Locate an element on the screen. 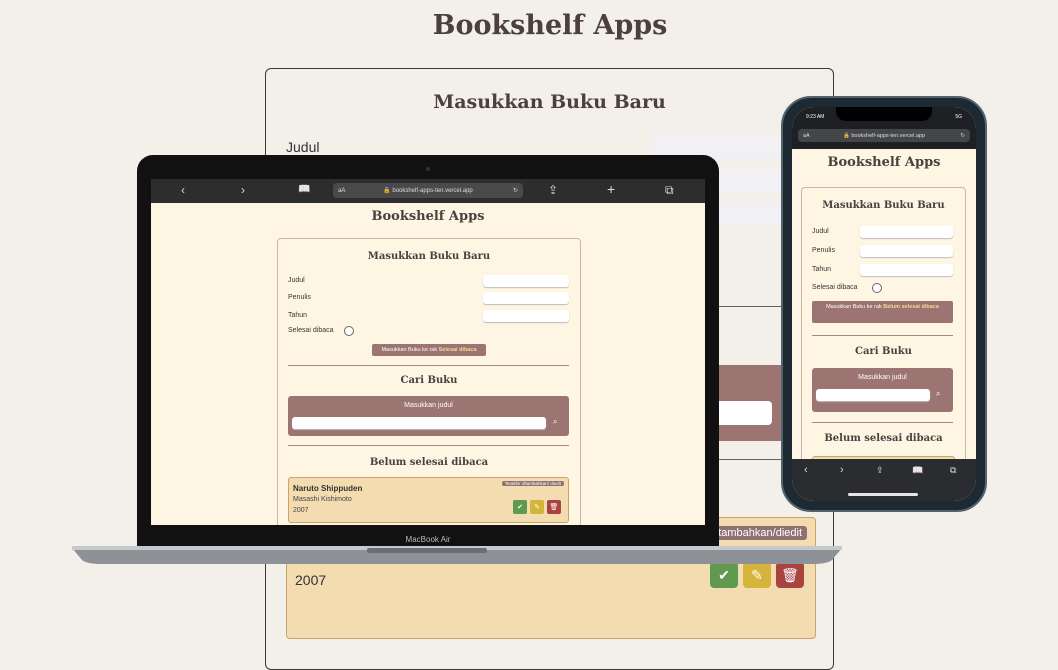 The height and width of the screenshot is (670, 1058). edit-button: ✎ is located at coordinates (537, 507).